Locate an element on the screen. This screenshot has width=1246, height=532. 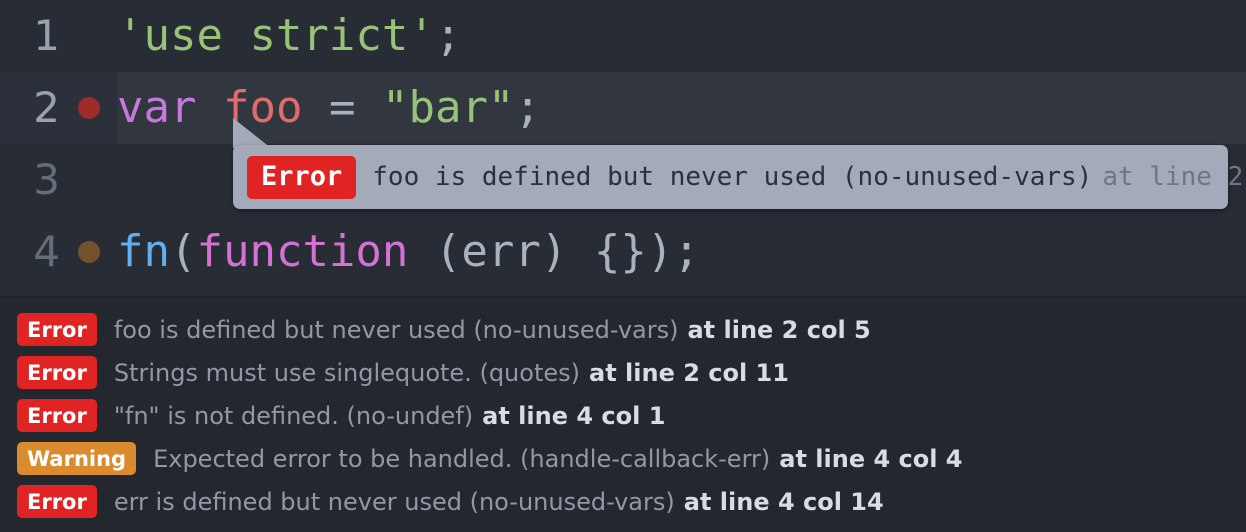
code-token: = is located at coordinates (342, 107).